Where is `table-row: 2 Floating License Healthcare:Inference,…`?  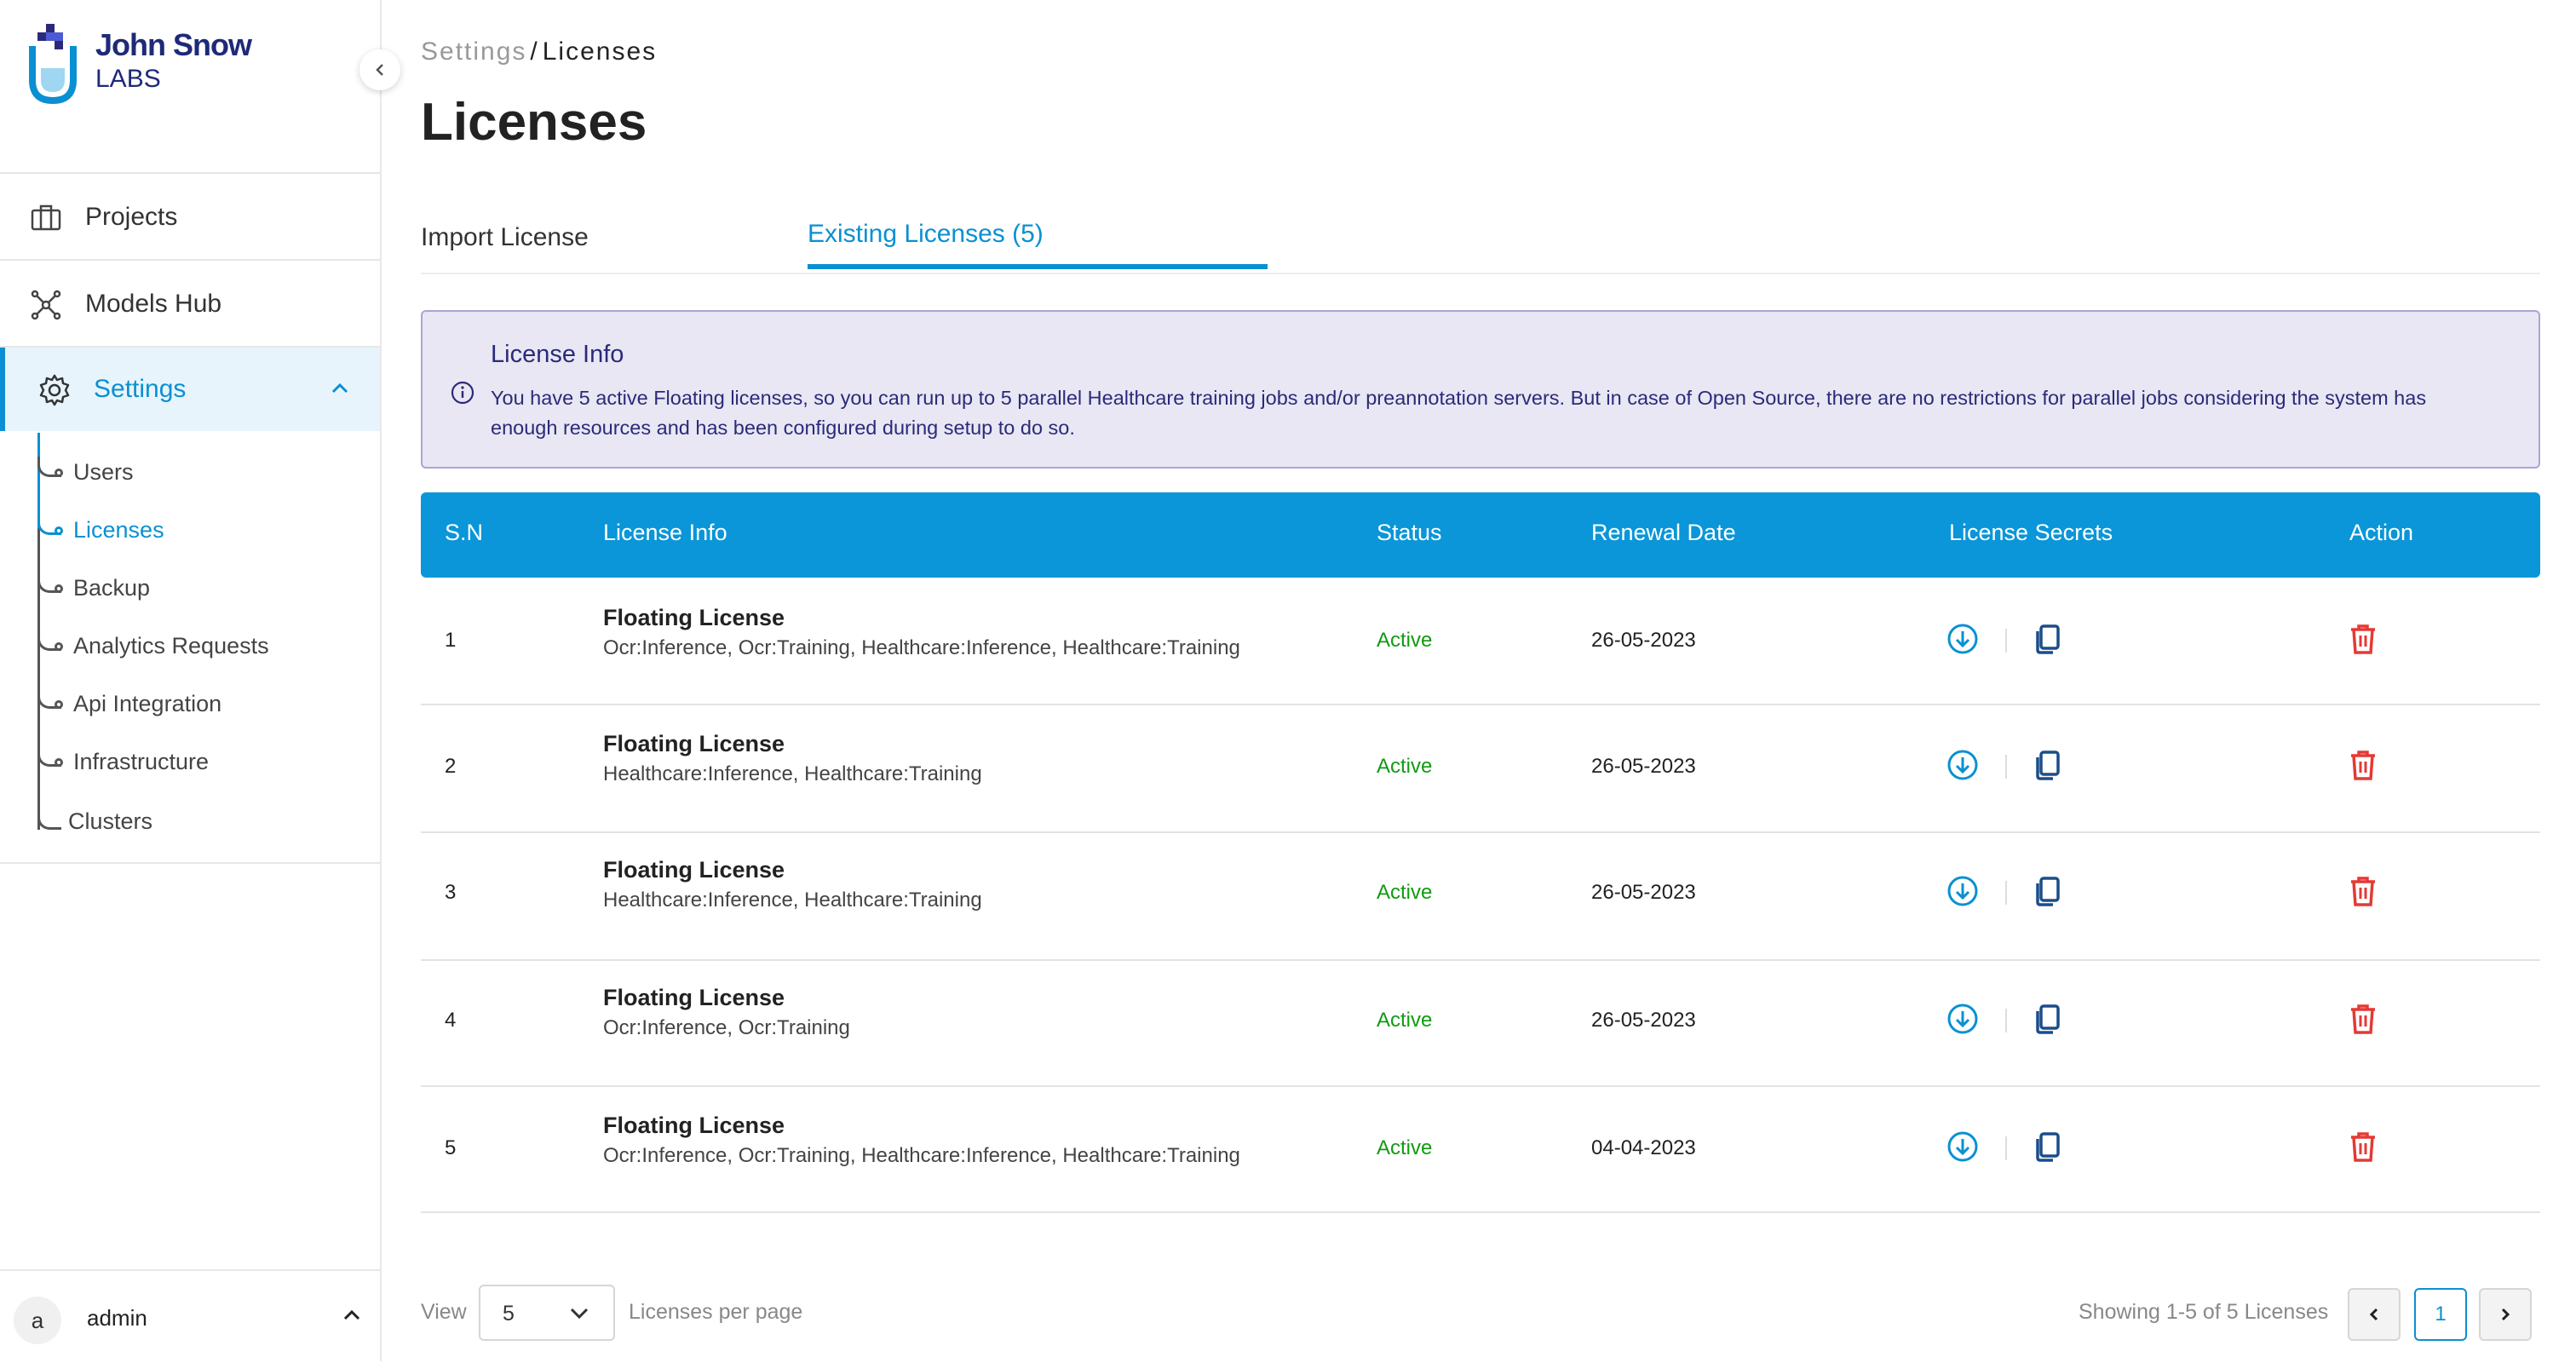 table-row: 2 Floating License Healthcare:Inference,… is located at coordinates (1481, 769).